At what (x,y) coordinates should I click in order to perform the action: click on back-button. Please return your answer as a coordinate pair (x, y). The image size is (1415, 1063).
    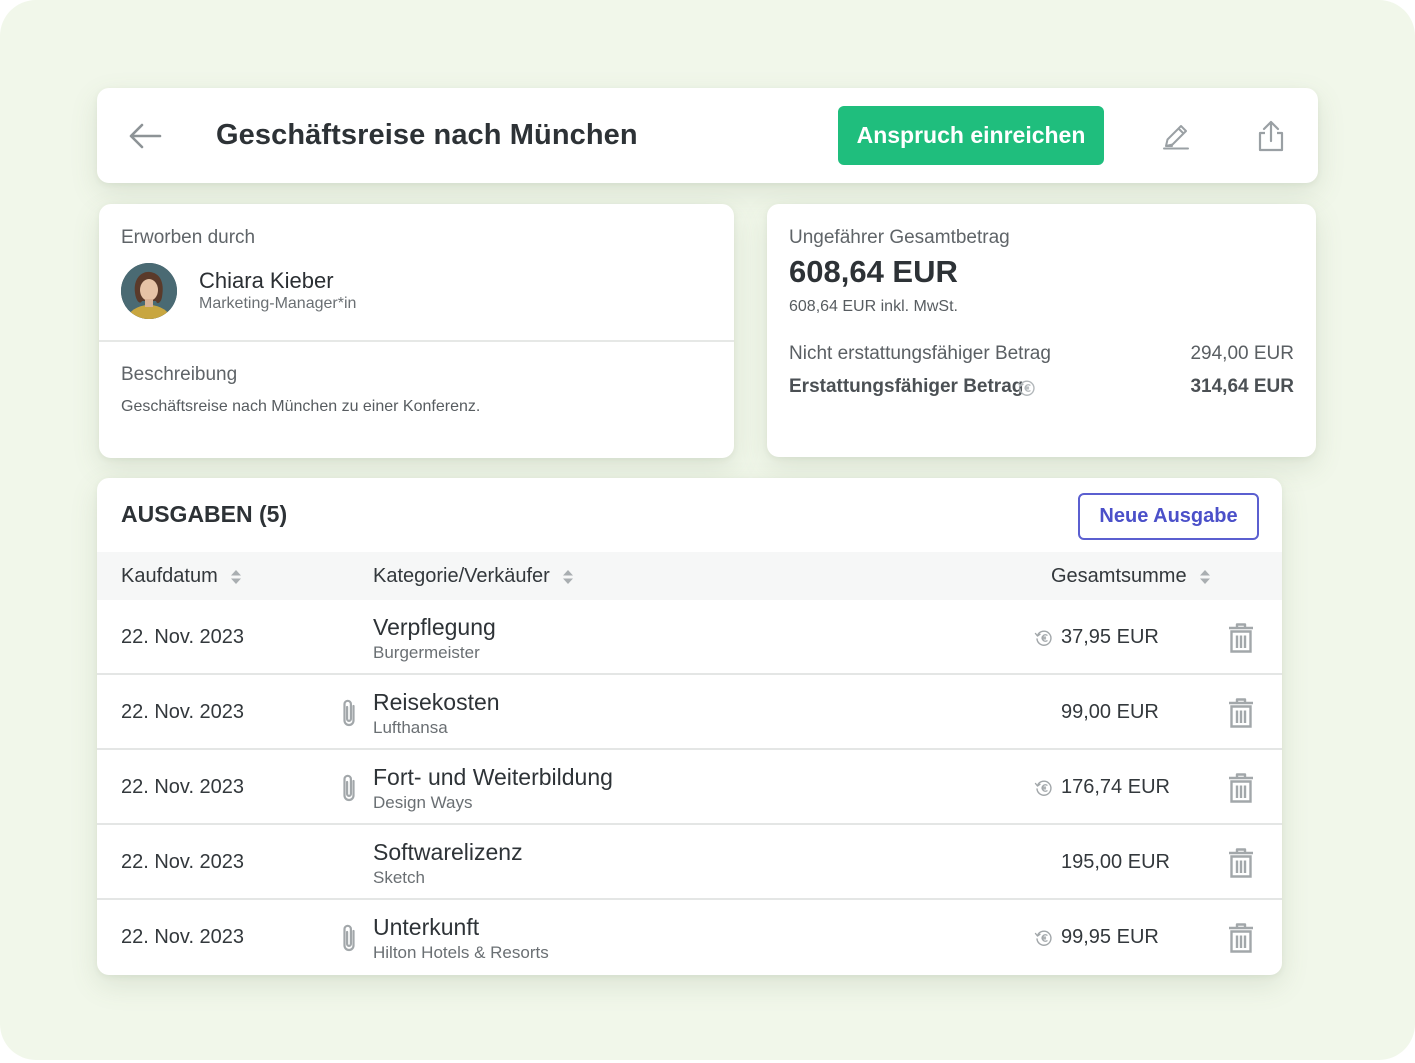
    Looking at the image, I should click on (145, 136).